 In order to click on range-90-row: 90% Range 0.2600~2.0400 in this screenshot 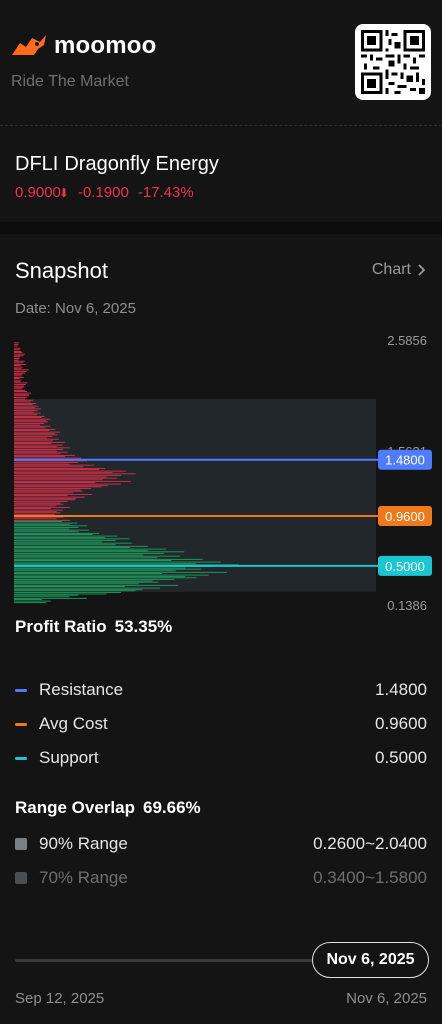, I will do `click(221, 844)`.